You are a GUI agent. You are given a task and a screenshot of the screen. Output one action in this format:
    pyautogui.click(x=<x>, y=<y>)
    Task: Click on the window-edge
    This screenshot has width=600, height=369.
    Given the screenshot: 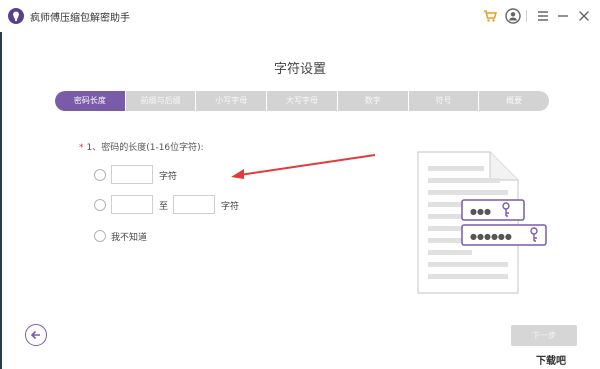 What is the action you would take?
    pyautogui.click(x=1, y=184)
    